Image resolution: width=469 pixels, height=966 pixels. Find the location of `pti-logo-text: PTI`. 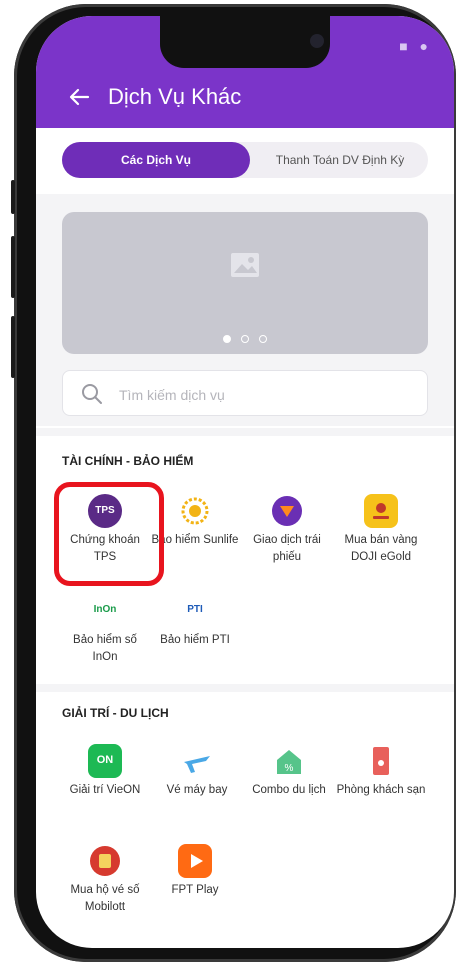

pti-logo-text: PTI is located at coordinates (195, 609).